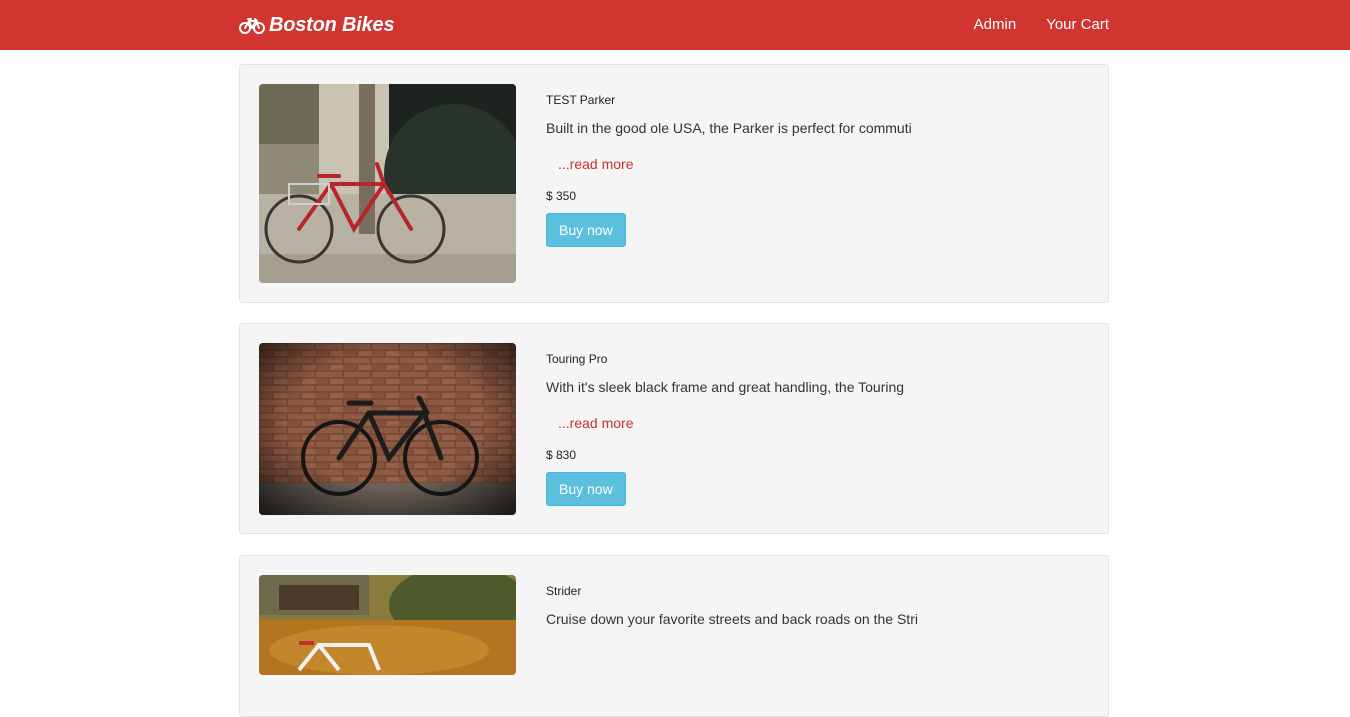 The width and height of the screenshot is (1350, 717). I want to click on bicycle-icon, so click(252, 25).